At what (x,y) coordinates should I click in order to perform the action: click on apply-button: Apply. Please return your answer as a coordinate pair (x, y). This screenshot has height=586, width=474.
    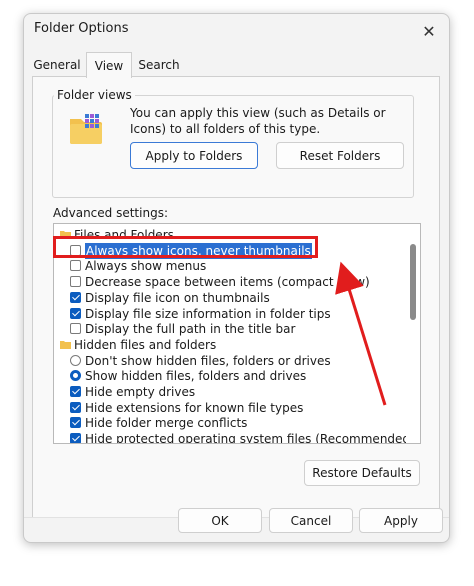
    Looking at the image, I should click on (401, 520).